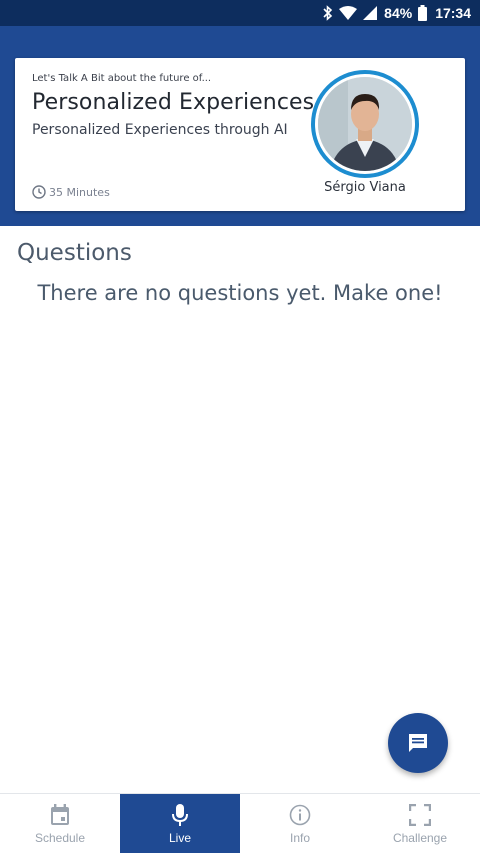 This screenshot has height=853, width=480. I want to click on scan-frame-icon, so click(420, 815).